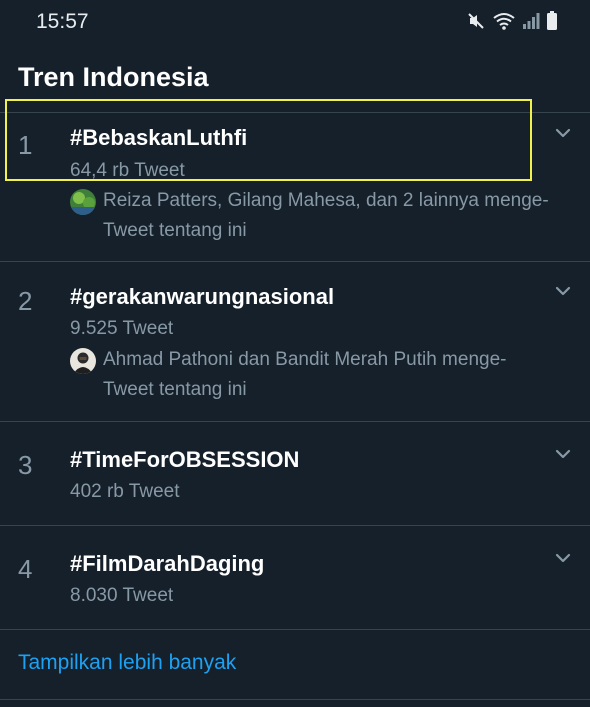 The image size is (590, 707). What do you see at coordinates (476, 21) in the screenshot?
I see `mute-icon` at bounding box center [476, 21].